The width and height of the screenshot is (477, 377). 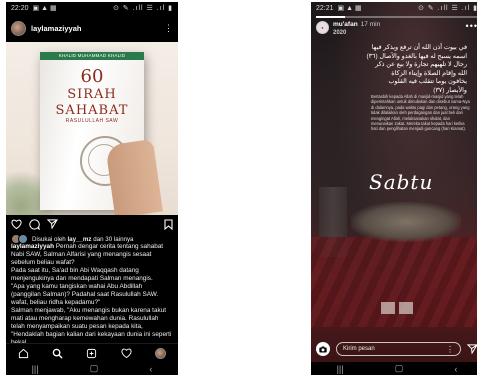 I want to click on bottom-nav, so click(x=92, y=352).